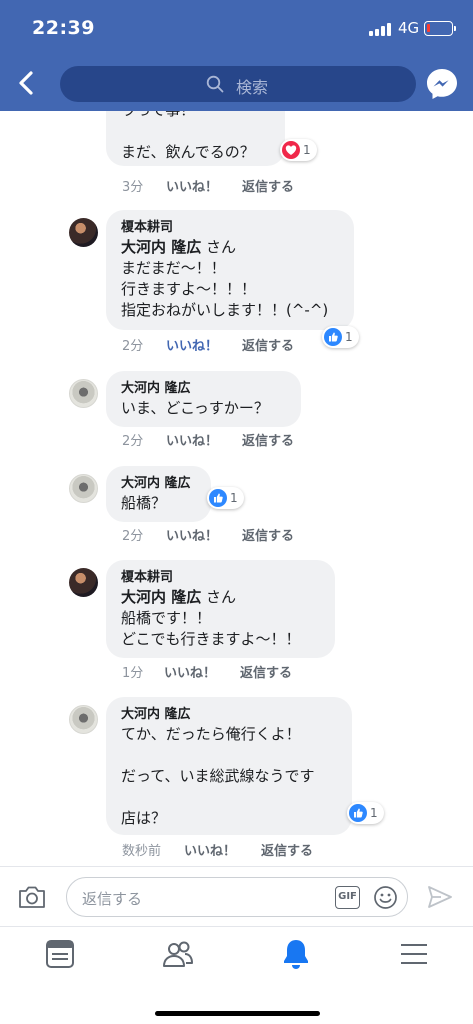 This screenshot has width=473, height=1024. What do you see at coordinates (188, 152) in the screenshot?
I see `comment-text: まだ、飲んでるの？` at bounding box center [188, 152].